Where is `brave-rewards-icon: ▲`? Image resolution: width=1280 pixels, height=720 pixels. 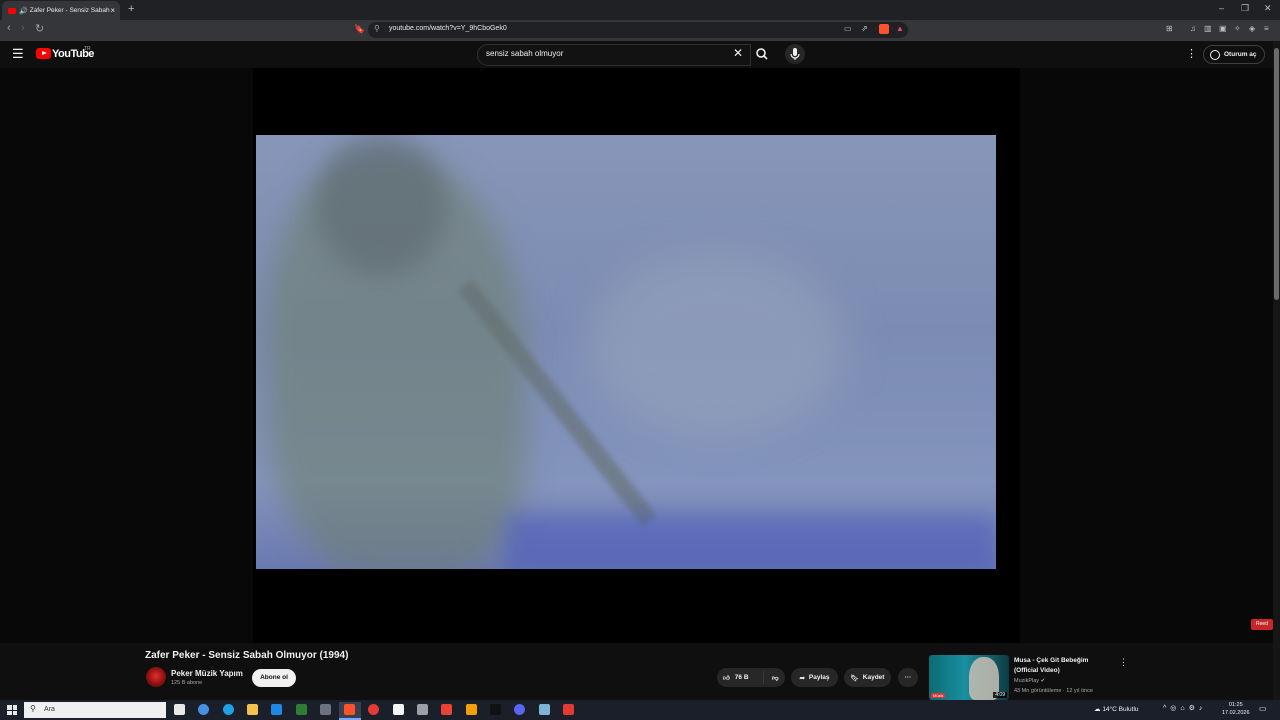 brave-rewards-icon: ▲ is located at coordinates (900, 28).